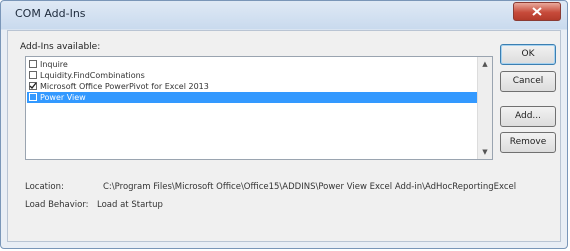 The image size is (570, 251). Describe the element at coordinates (528, 81) in the screenshot. I see `cancel-button: Cancel` at that location.